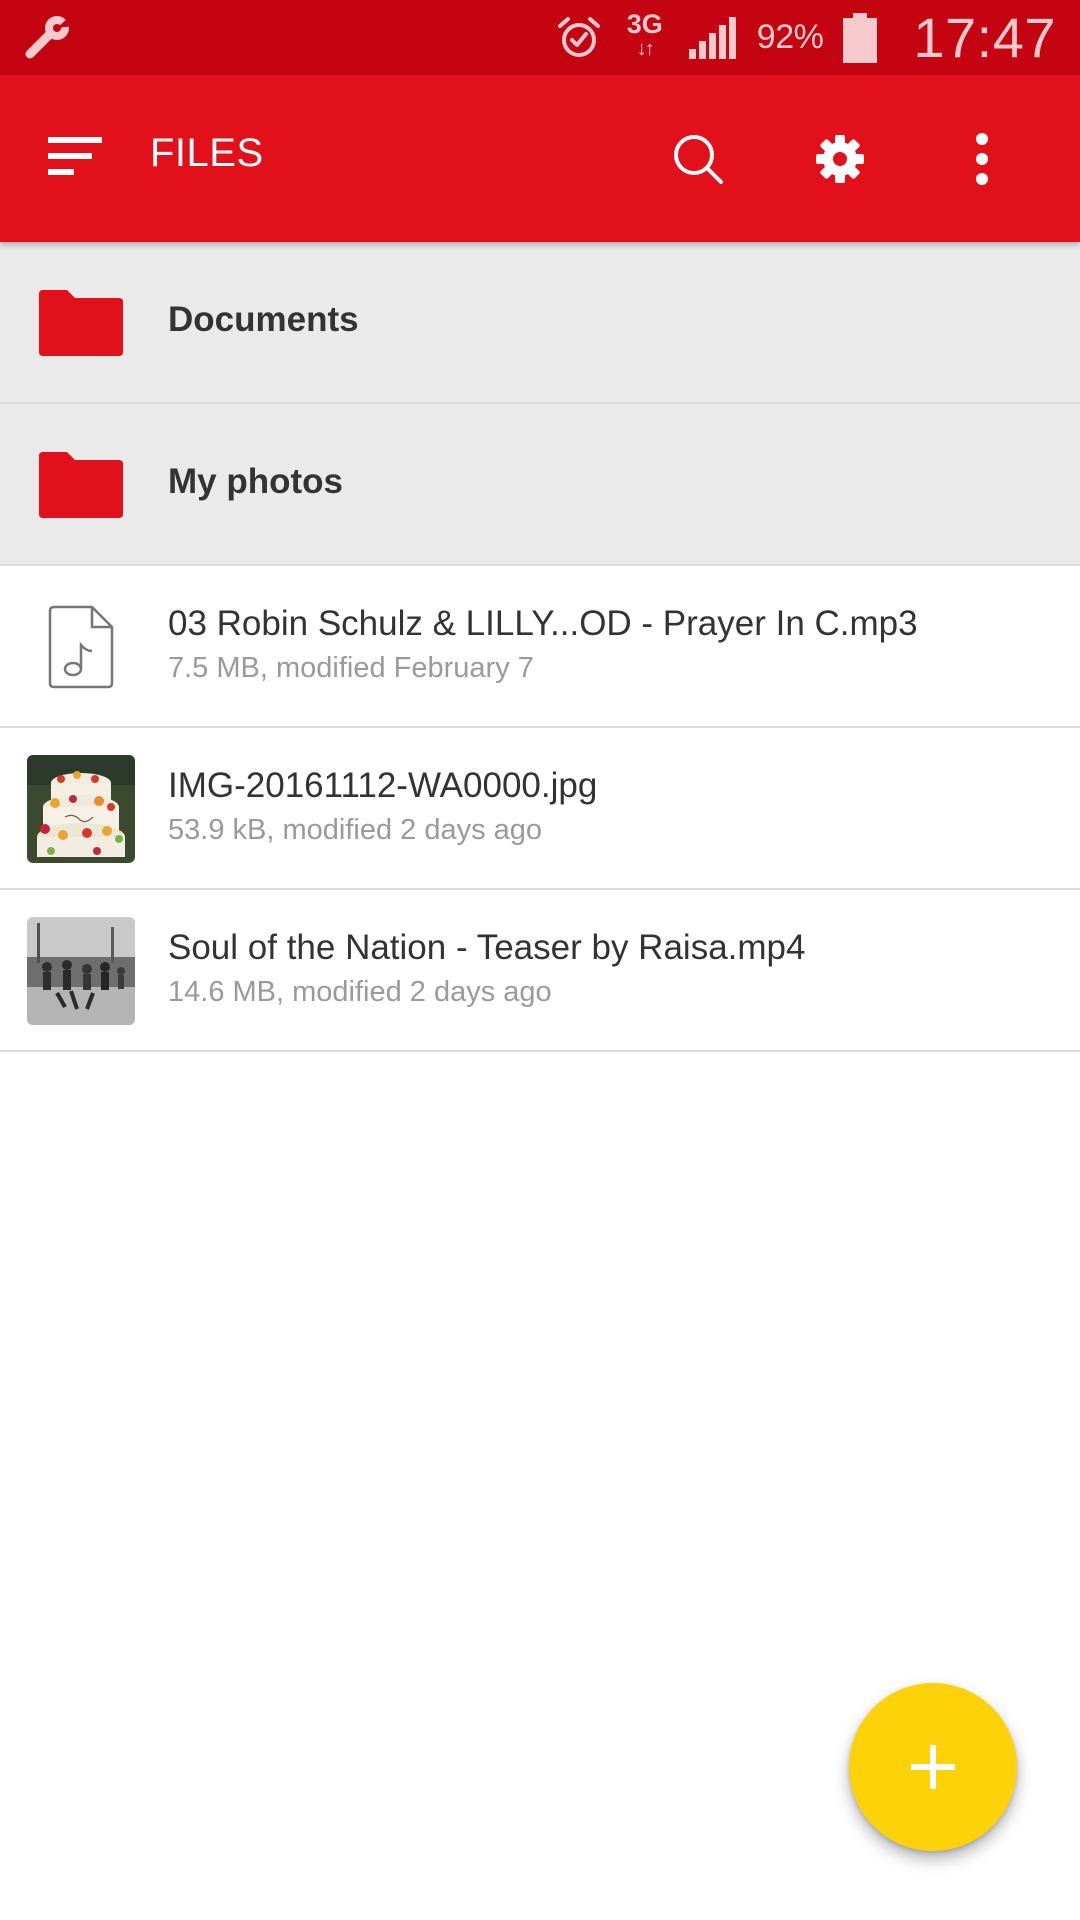 This screenshot has height=1920, width=1080. I want to click on search-icon, so click(698, 159).